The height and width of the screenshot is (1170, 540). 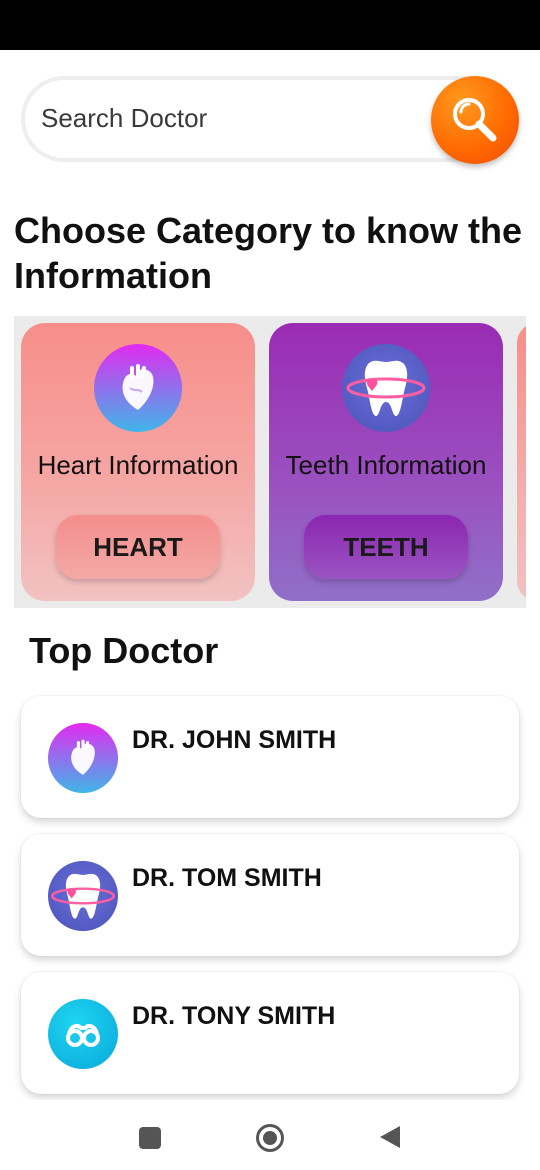 I want to click on search-icon, so click(x=475, y=120).